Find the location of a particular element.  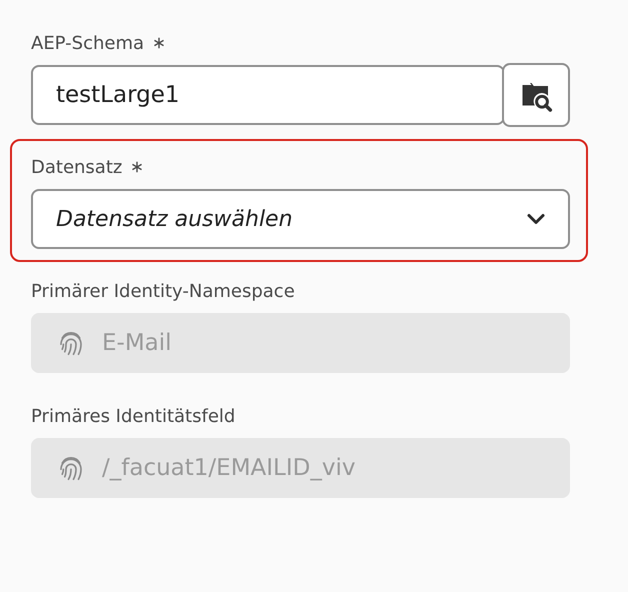

text-field: testLarge1 is located at coordinates (268, 95).